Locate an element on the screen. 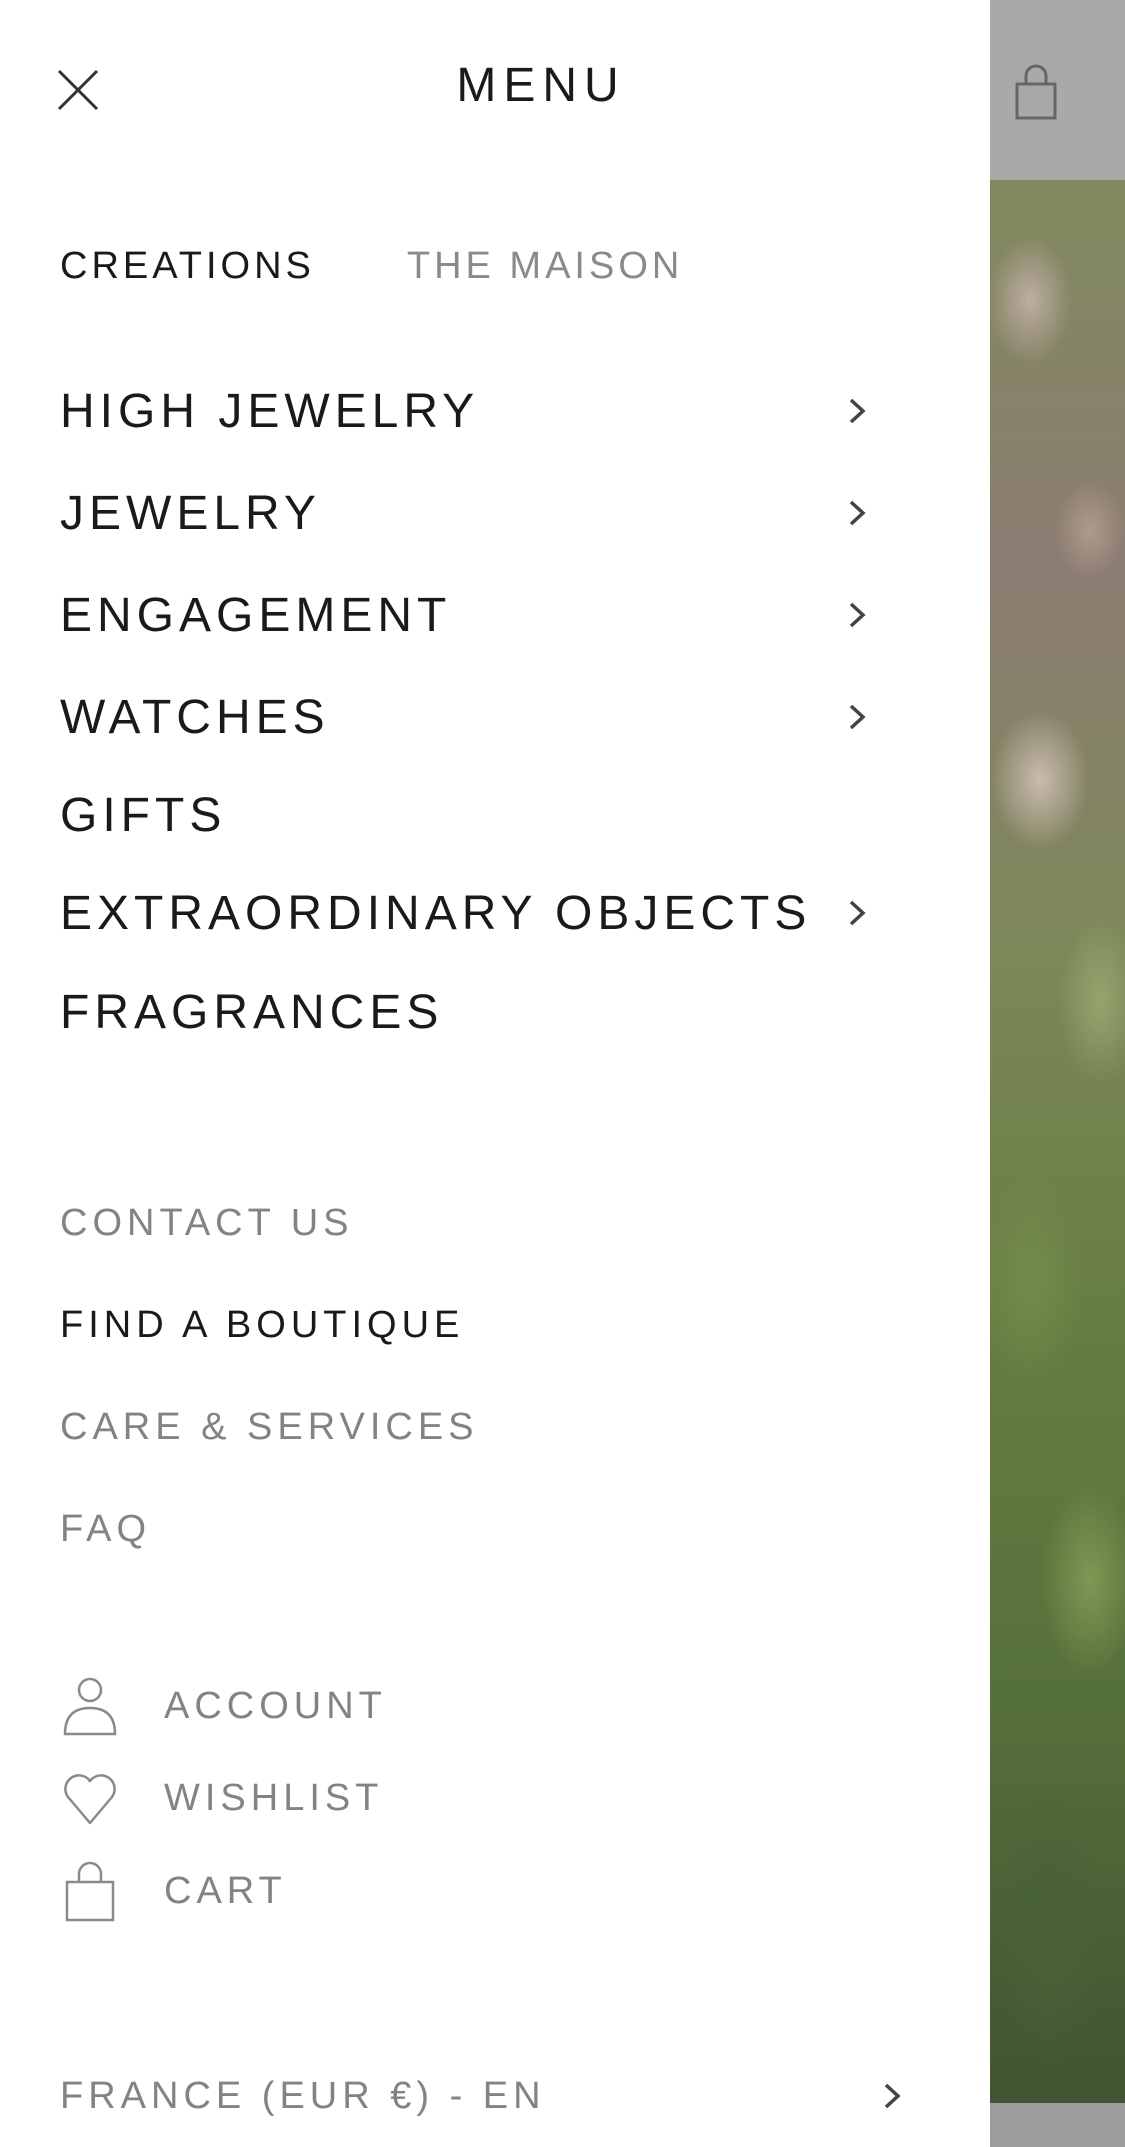 The width and height of the screenshot is (1125, 2147). menu-item-label: GIFTS is located at coordinates (143, 815).